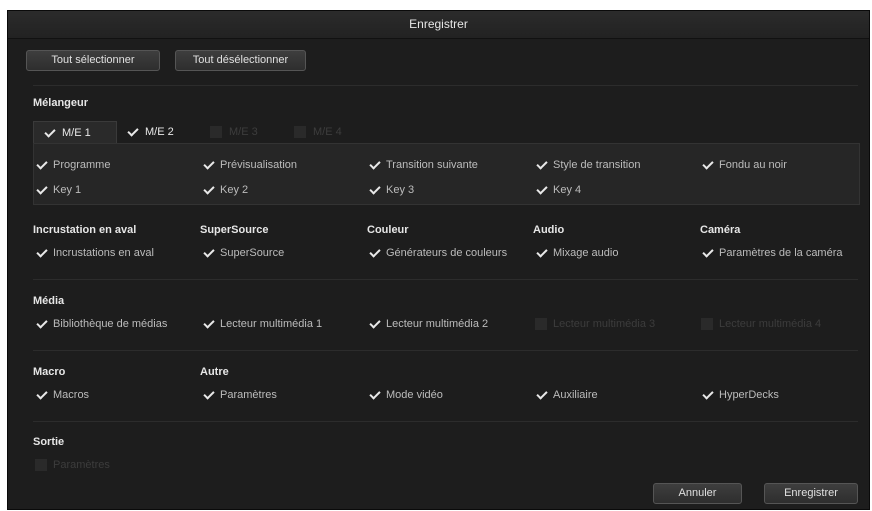 The height and width of the screenshot is (511, 872). Describe the element at coordinates (239, 395) in the screenshot. I see `checkbox-parametres: Paramètres` at that location.